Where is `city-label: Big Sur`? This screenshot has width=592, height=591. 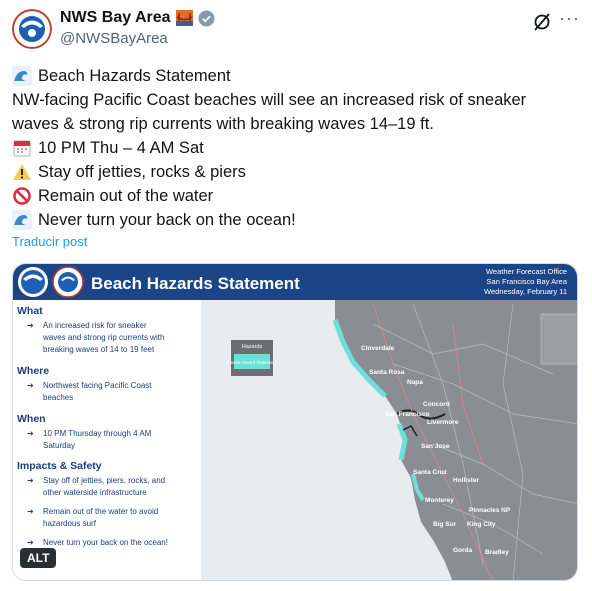 city-label: Big Sur is located at coordinates (445, 524).